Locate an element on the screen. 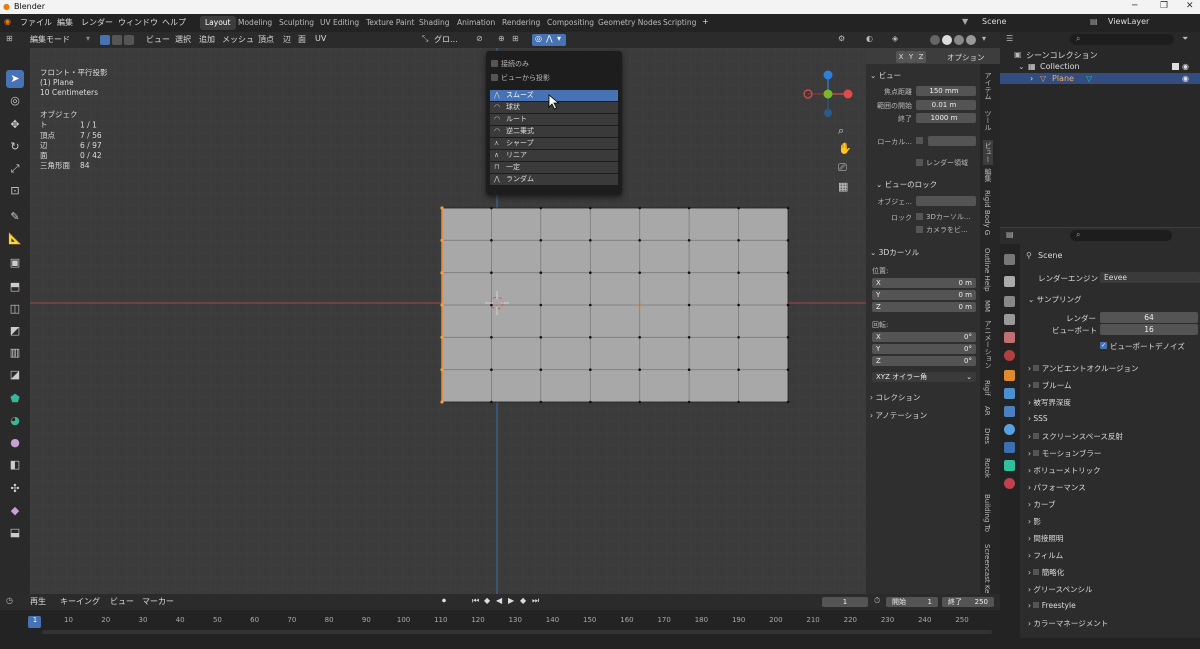 The image size is (1200, 649). minimize-icon: ─ is located at coordinates (1134, 6).